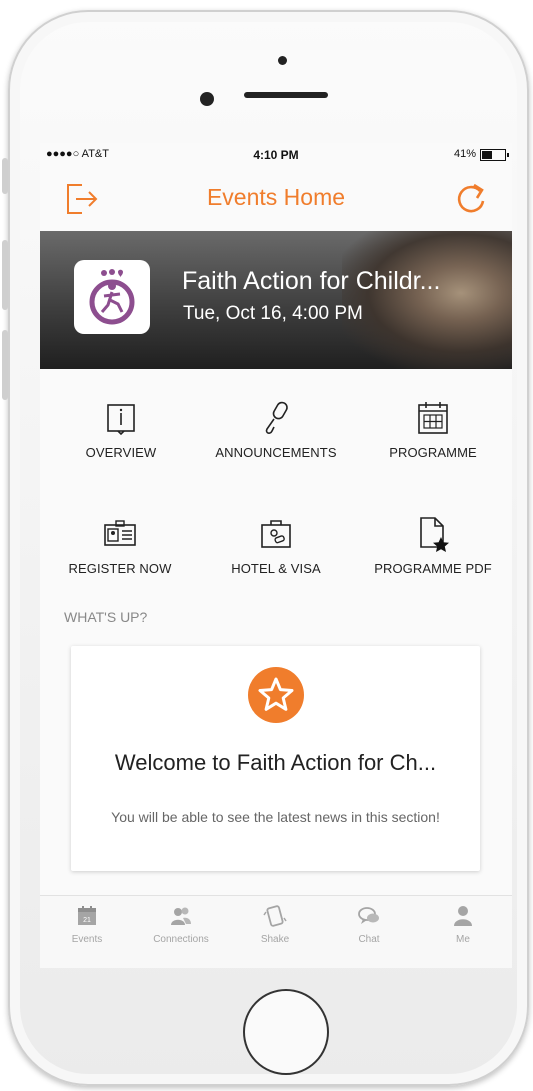 The height and width of the screenshot is (1091, 533). What do you see at coordinates (463, 916) in the screenshot?
I see `person-icon` at bounding box center [463, 916].